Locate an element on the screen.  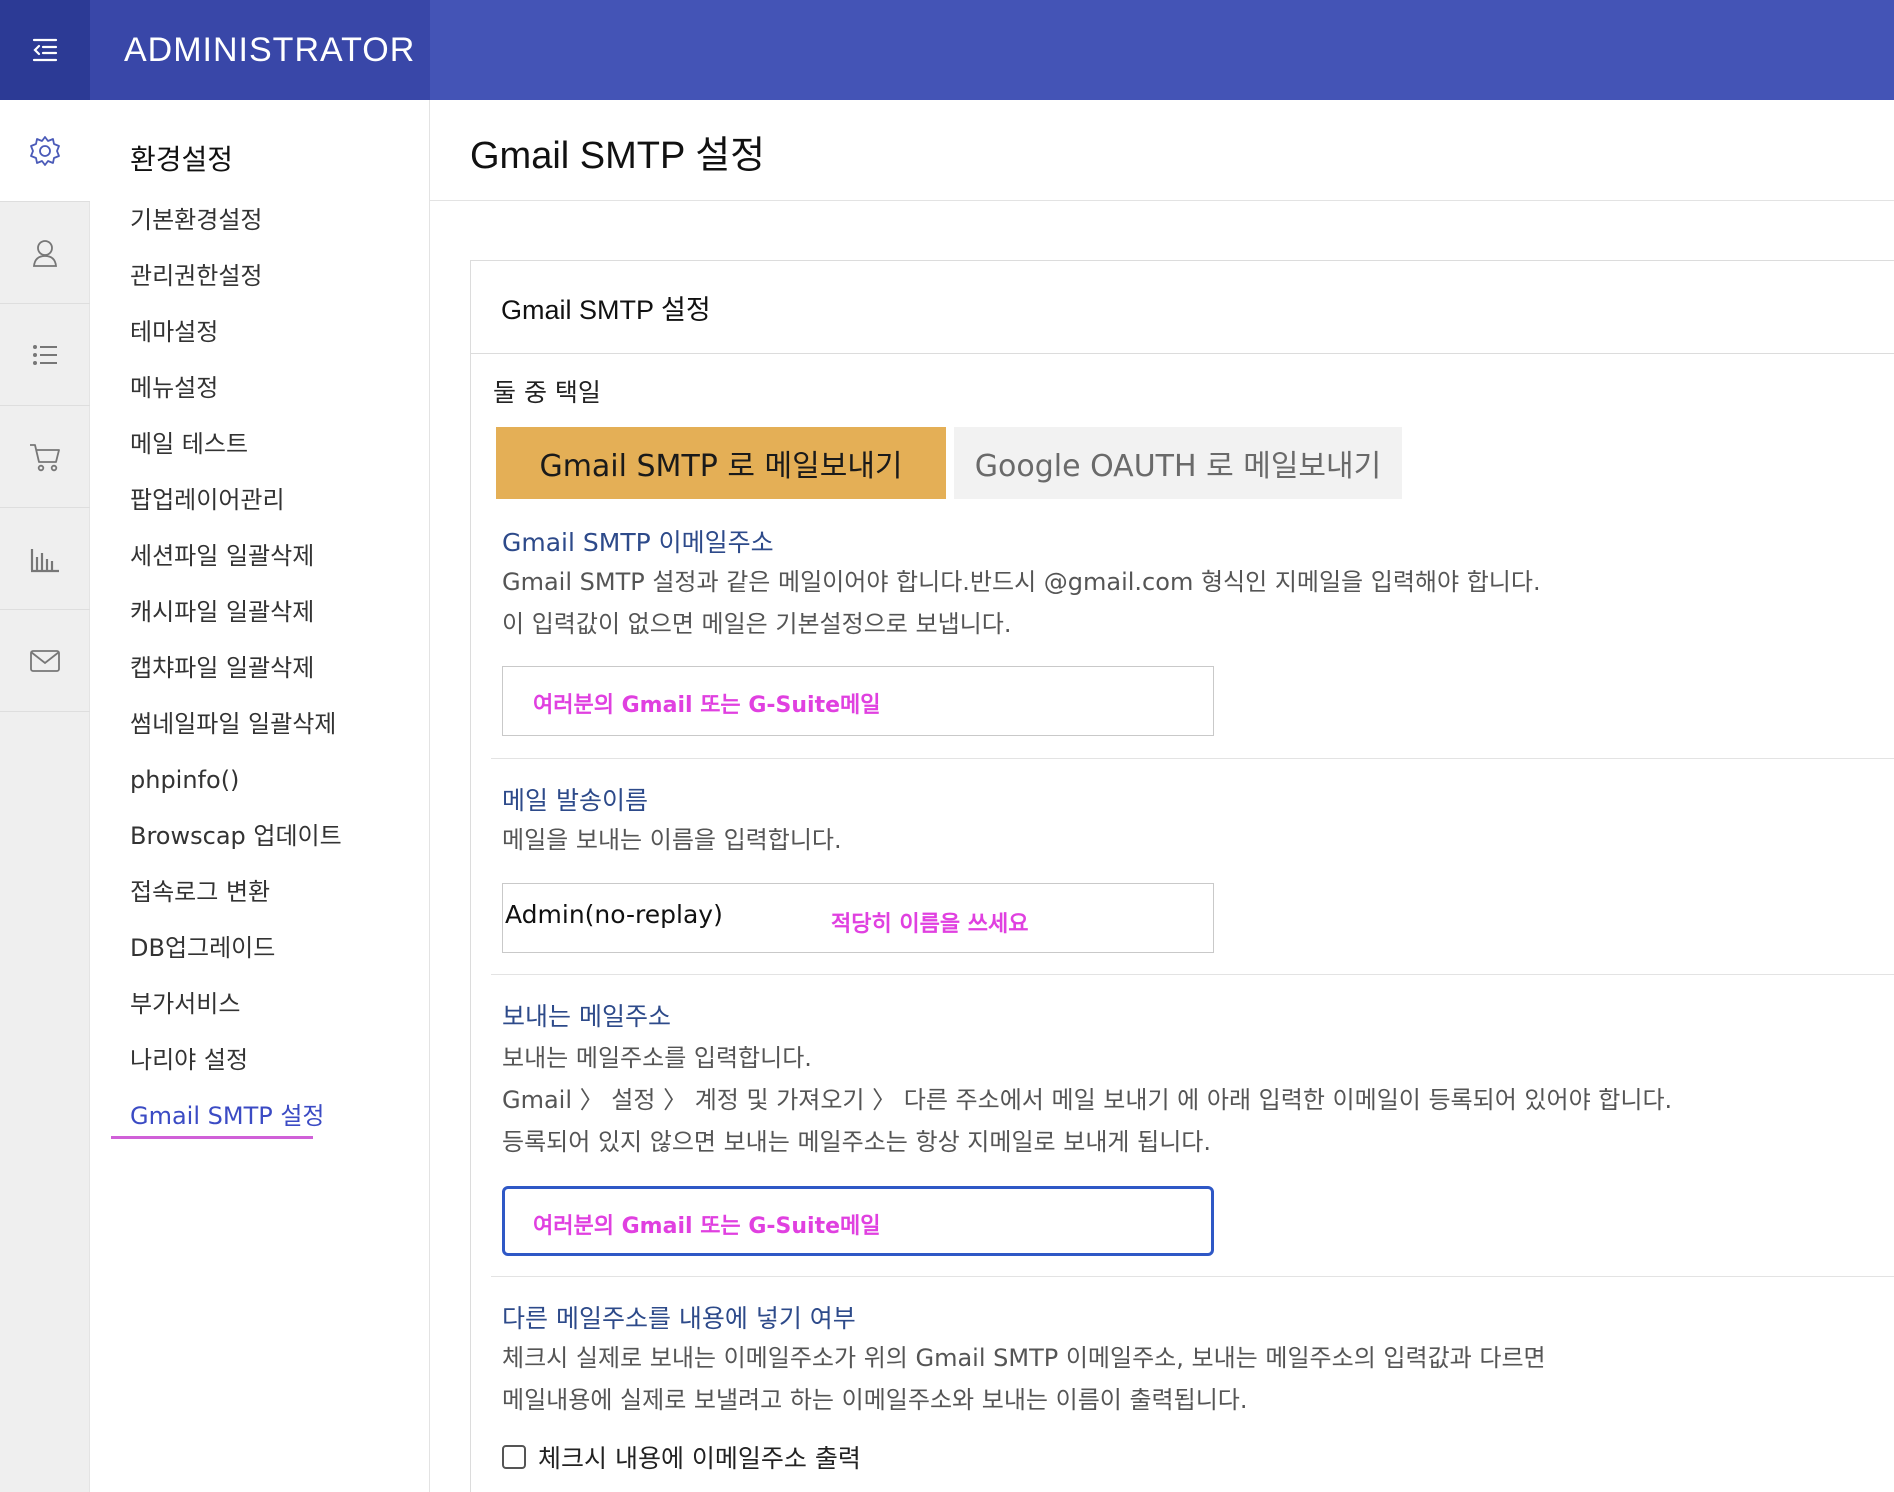
submenu-item-theme: 테마설정 is located at coordinates (236, 340).